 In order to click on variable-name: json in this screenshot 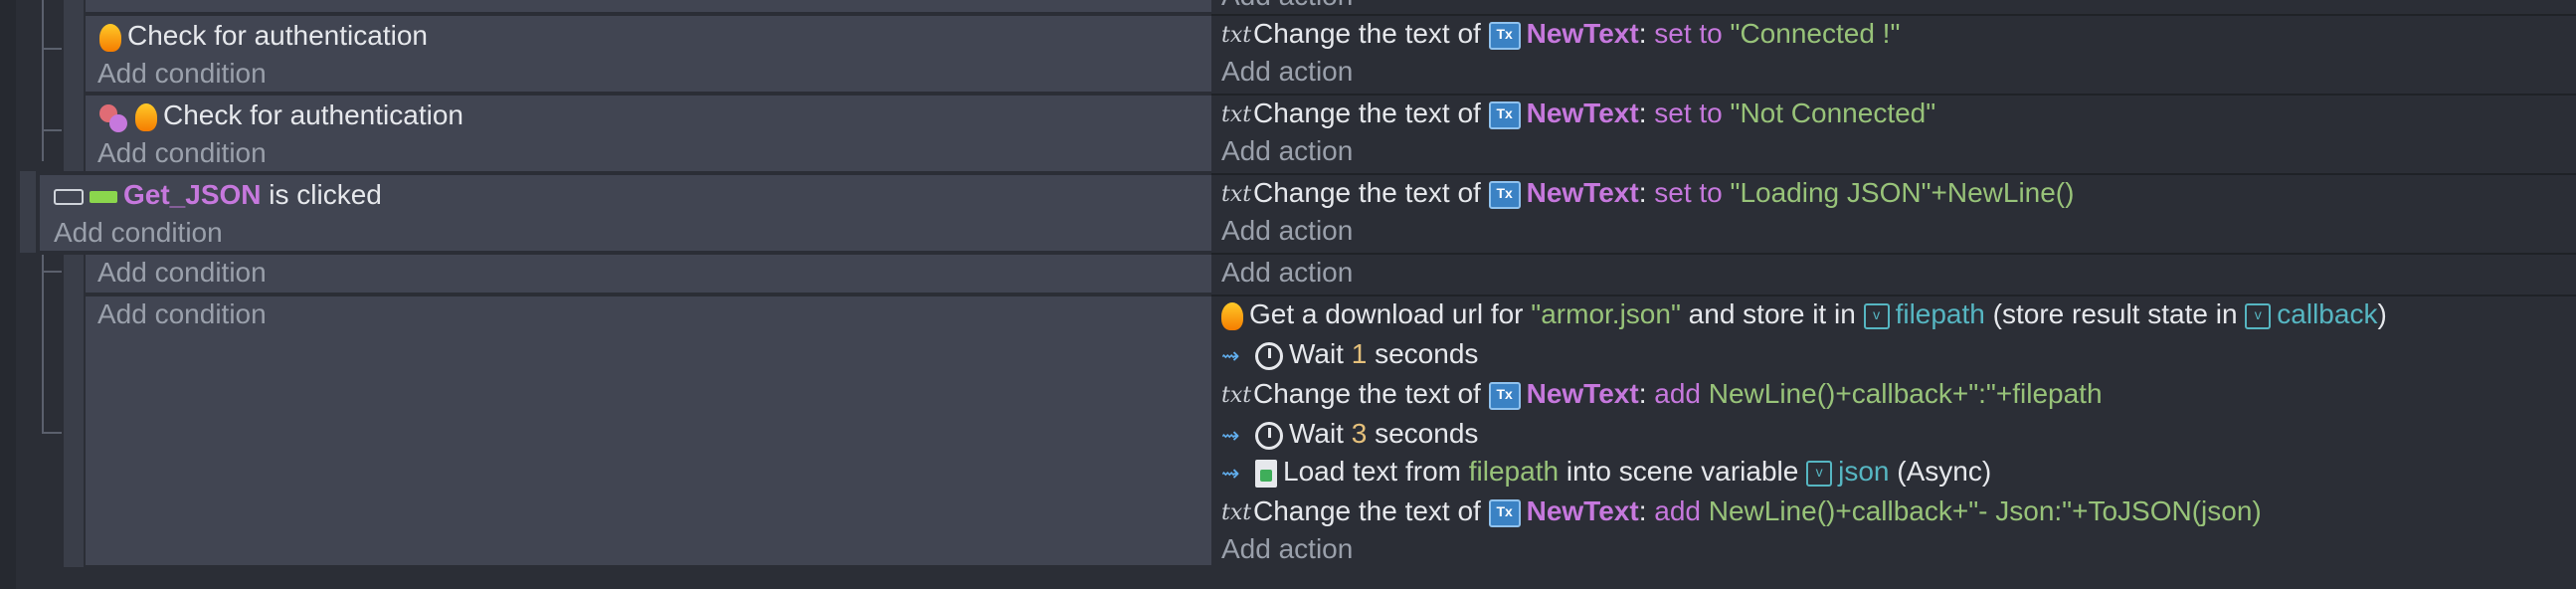, I will do `click(1864, 471)`.